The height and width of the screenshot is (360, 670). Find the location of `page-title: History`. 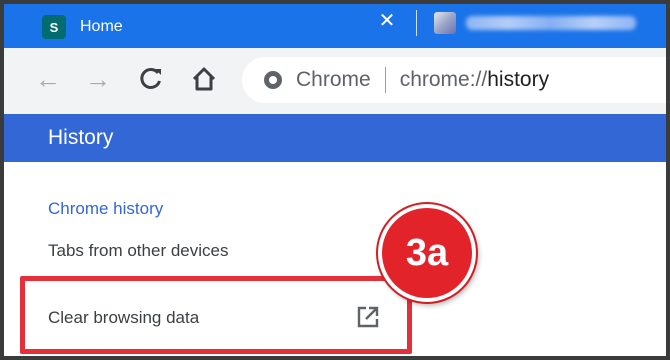

page-title: History is located at coordinates (81, 137).